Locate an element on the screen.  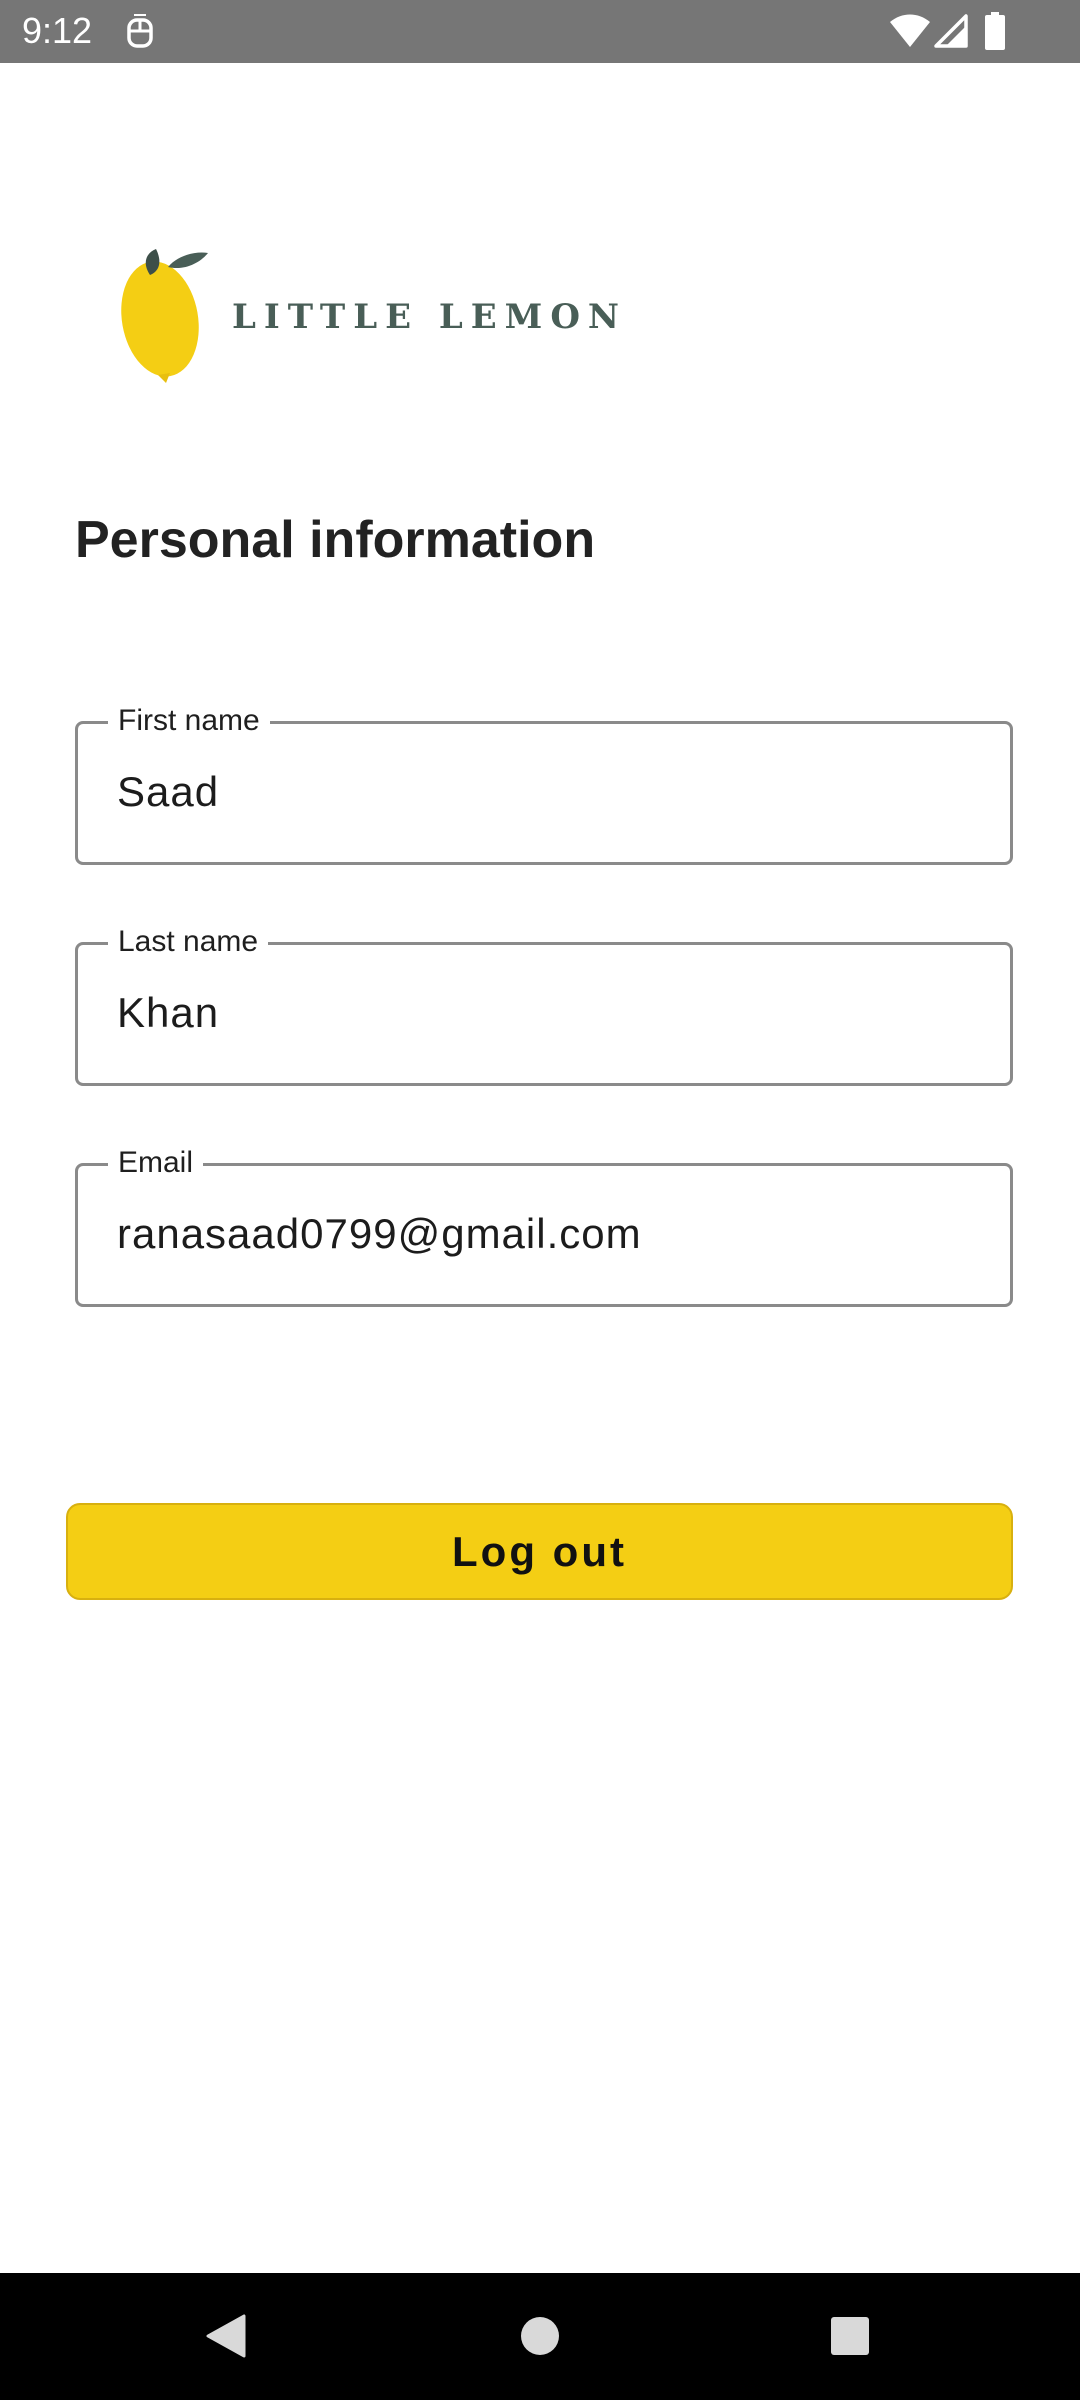
email-field: Email ranasaad0799@gmail.com is located at coordinates (544, 1225).